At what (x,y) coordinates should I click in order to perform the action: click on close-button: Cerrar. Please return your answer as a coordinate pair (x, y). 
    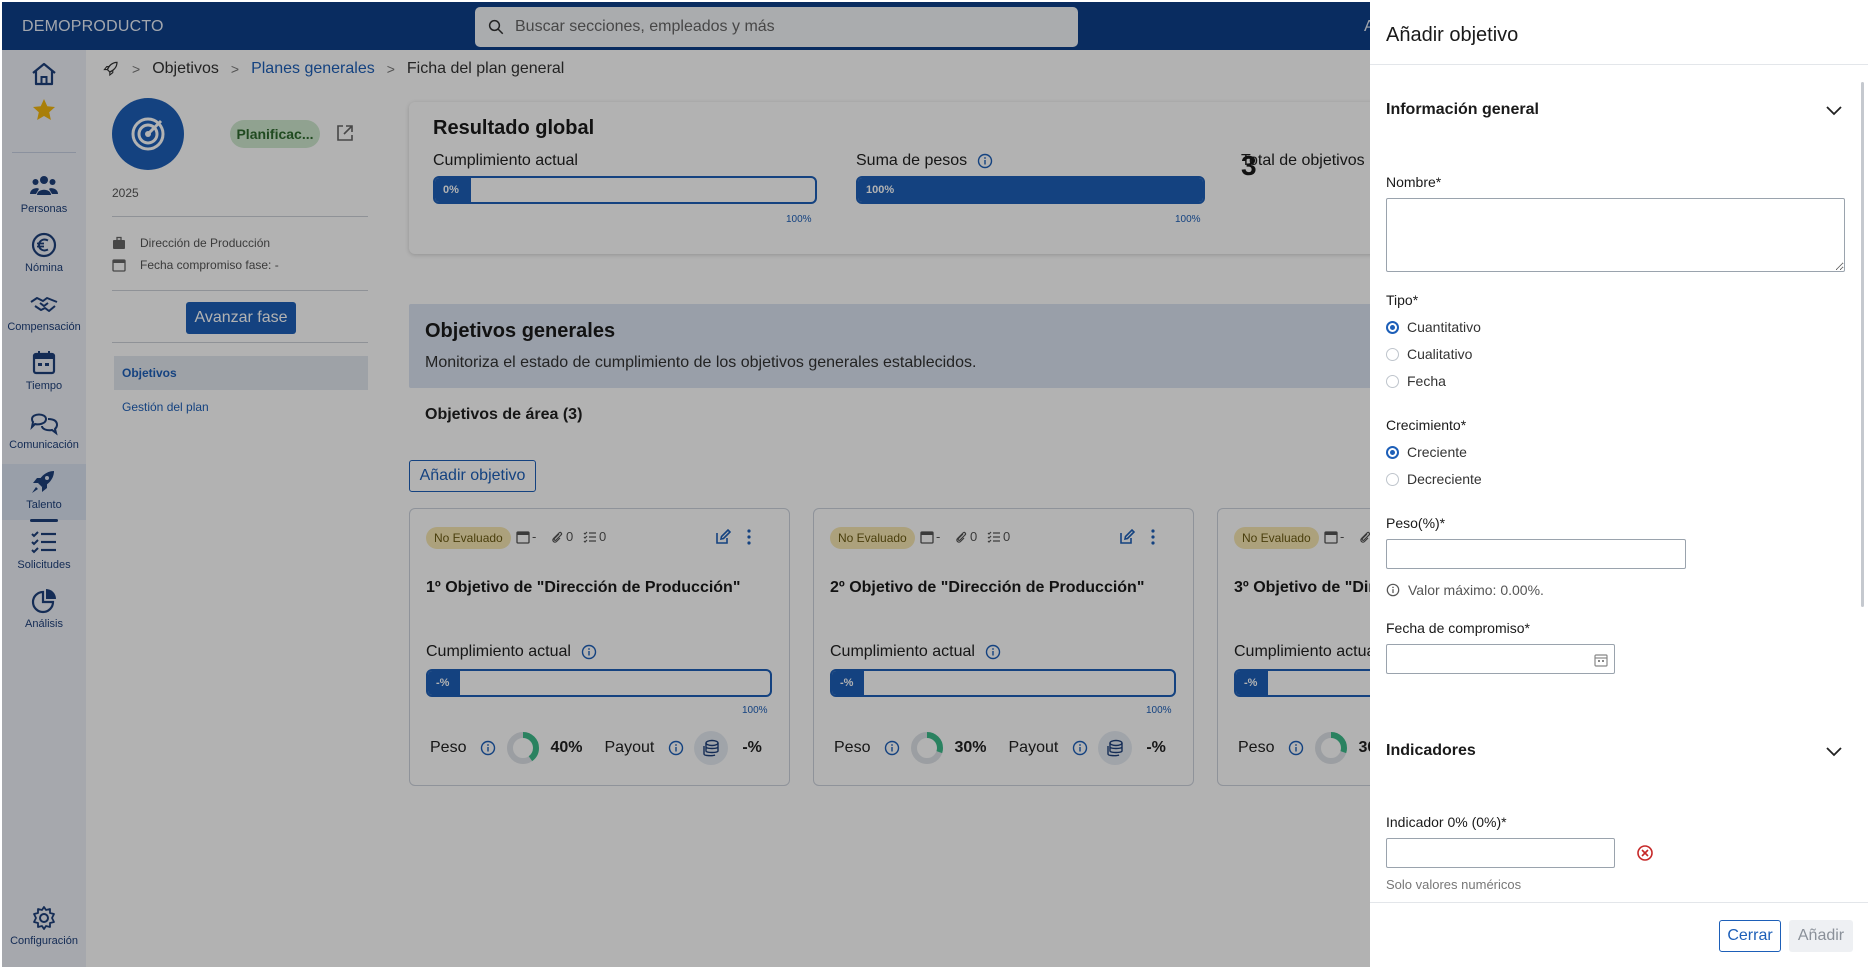
    Looking at the image, I should click on (1750, 936).